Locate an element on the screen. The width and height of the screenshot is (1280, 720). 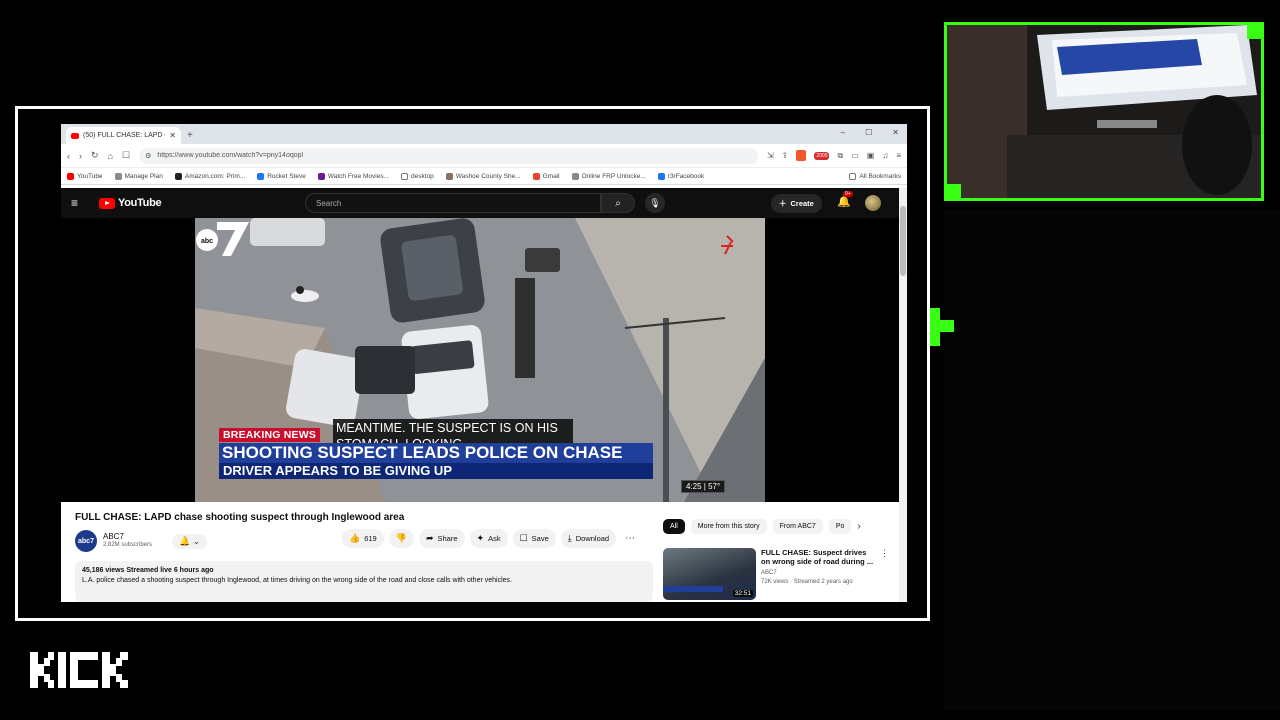
recommendation-chips: All More from this story From ABC7 Po › is located at coordinates (762, 526).